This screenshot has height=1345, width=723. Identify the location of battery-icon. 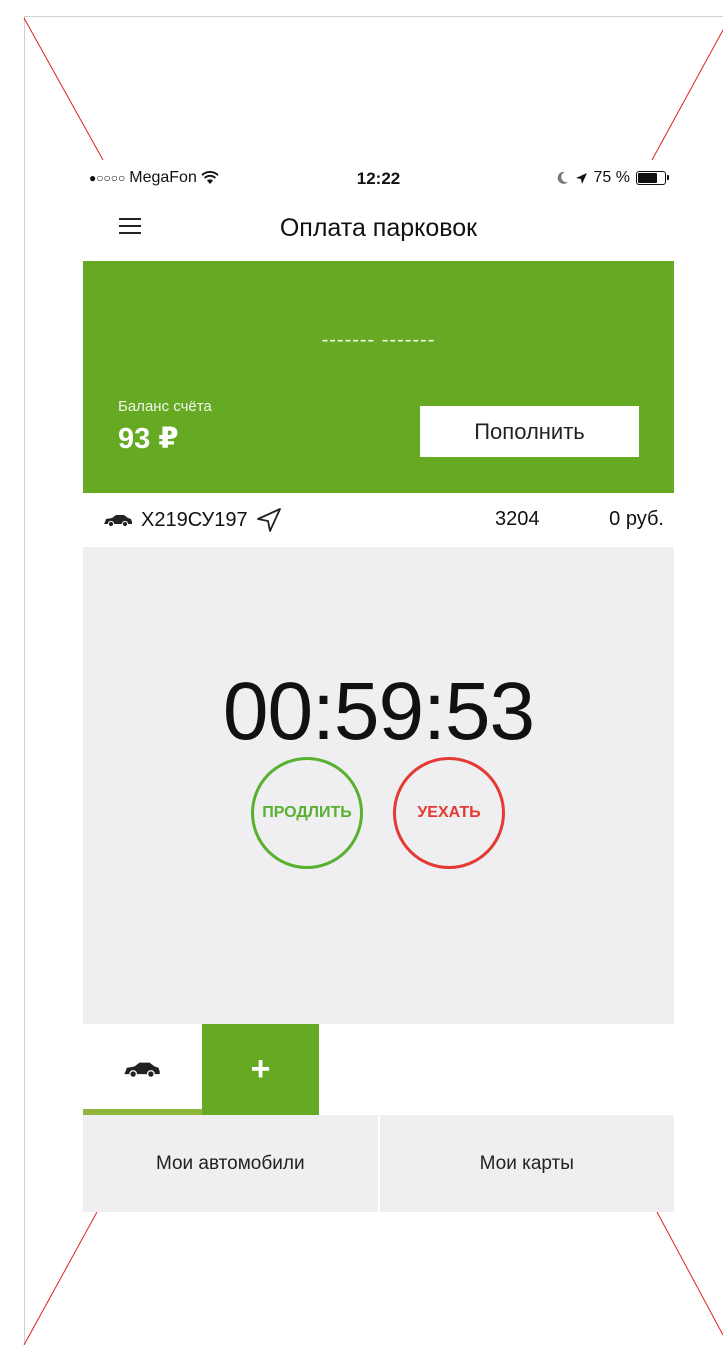
(652, 178).